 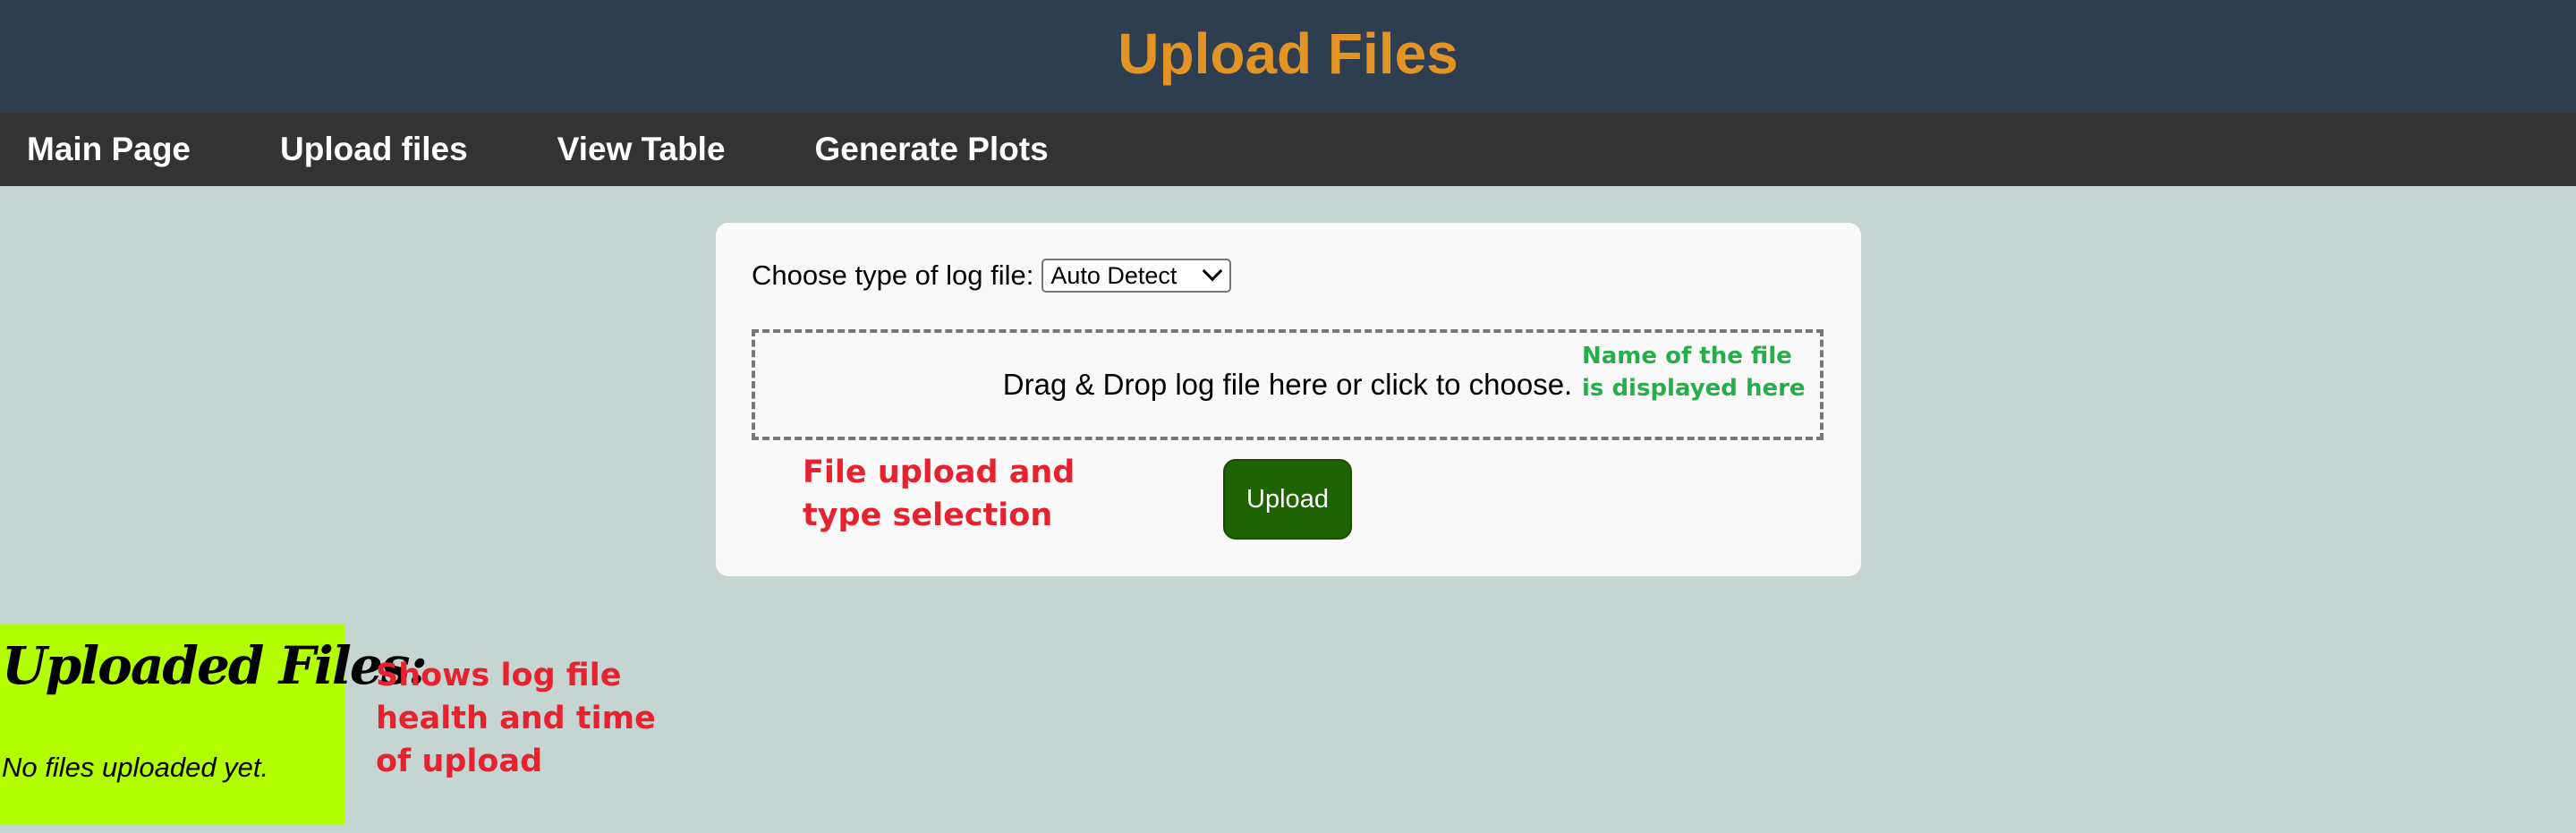 What do you see at coordinates (1213, 271) in the screenshot?
I see `chevron-down-icon` at bounding box center [1213, 271].